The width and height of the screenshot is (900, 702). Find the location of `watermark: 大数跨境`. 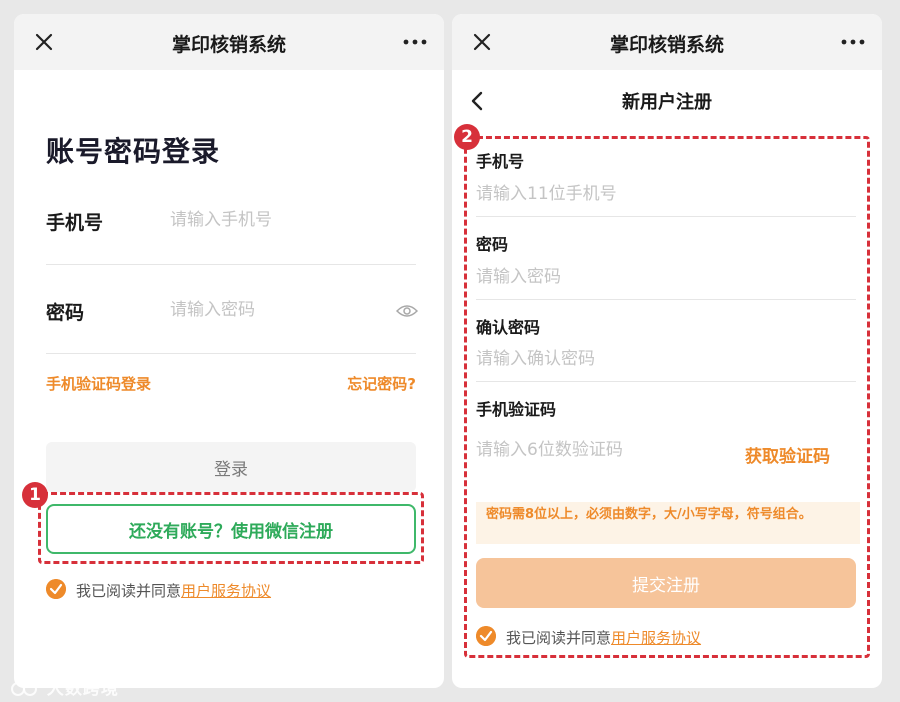

watermark: 大数跨境 is located at coordinates (64, 686).